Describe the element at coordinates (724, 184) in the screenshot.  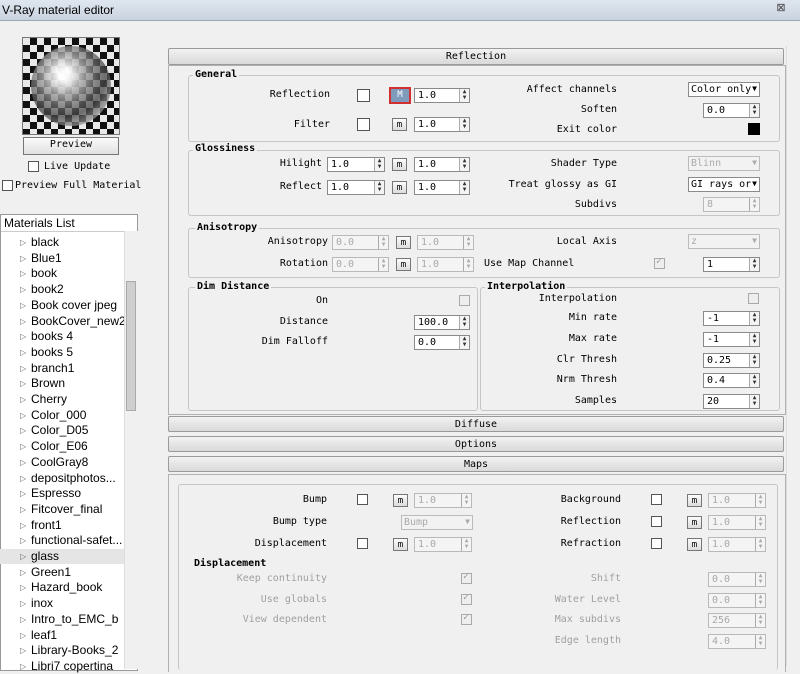
I see `treat-glossy-dropdown: GI rays or ▼` at that location.